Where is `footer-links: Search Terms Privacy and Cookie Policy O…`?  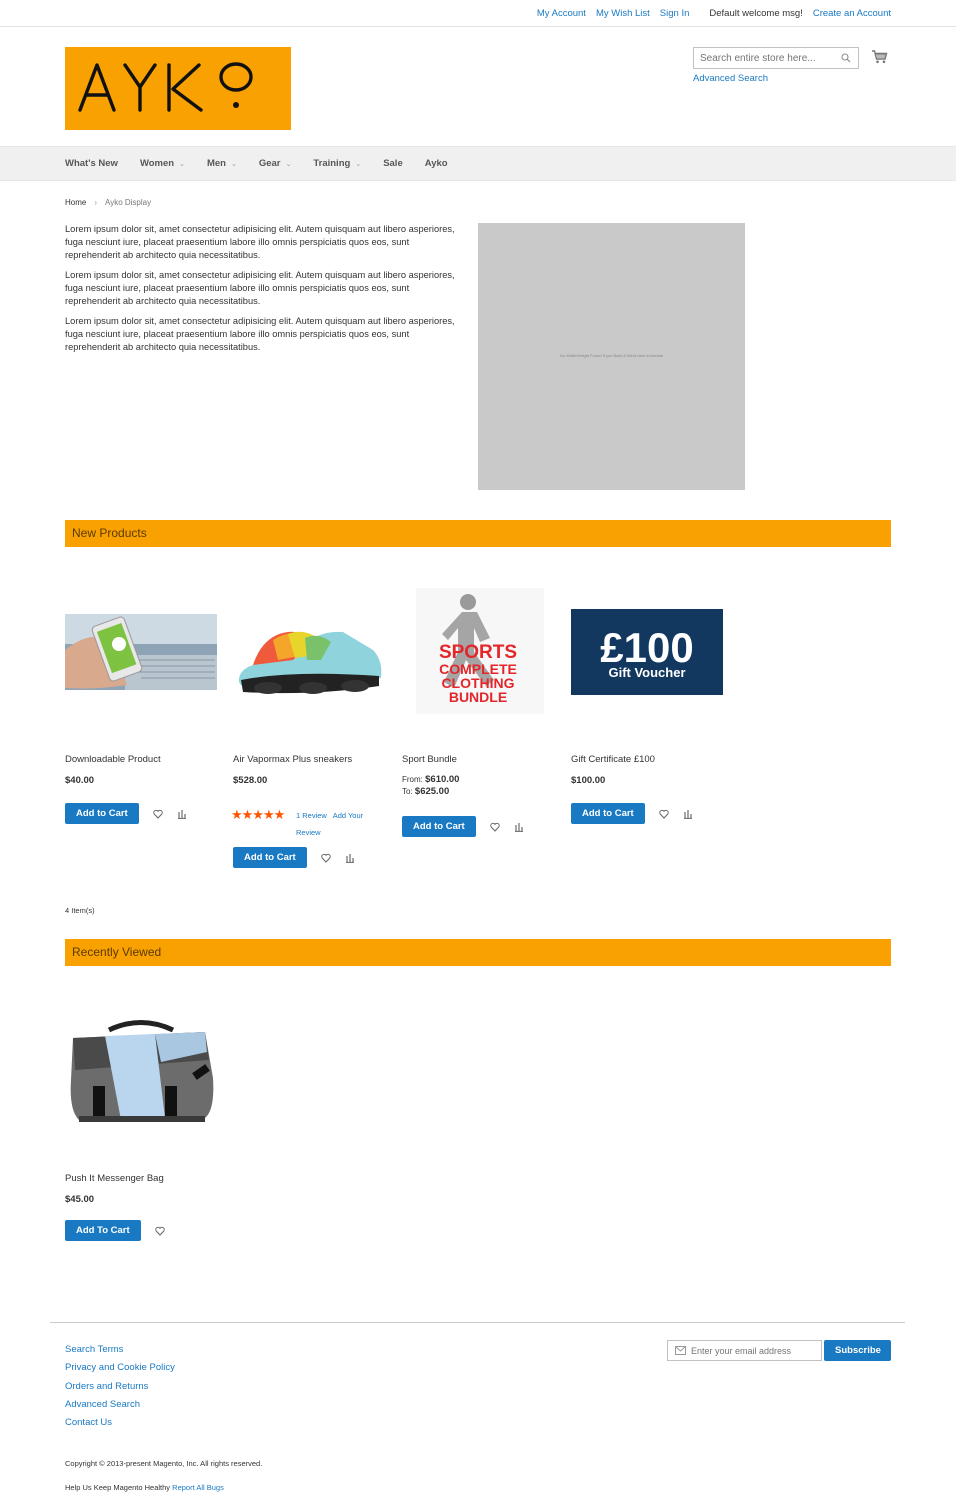
footer-links: Search Terms Privacy and Cookie Policy O… is located at coordinates (120, 1386).